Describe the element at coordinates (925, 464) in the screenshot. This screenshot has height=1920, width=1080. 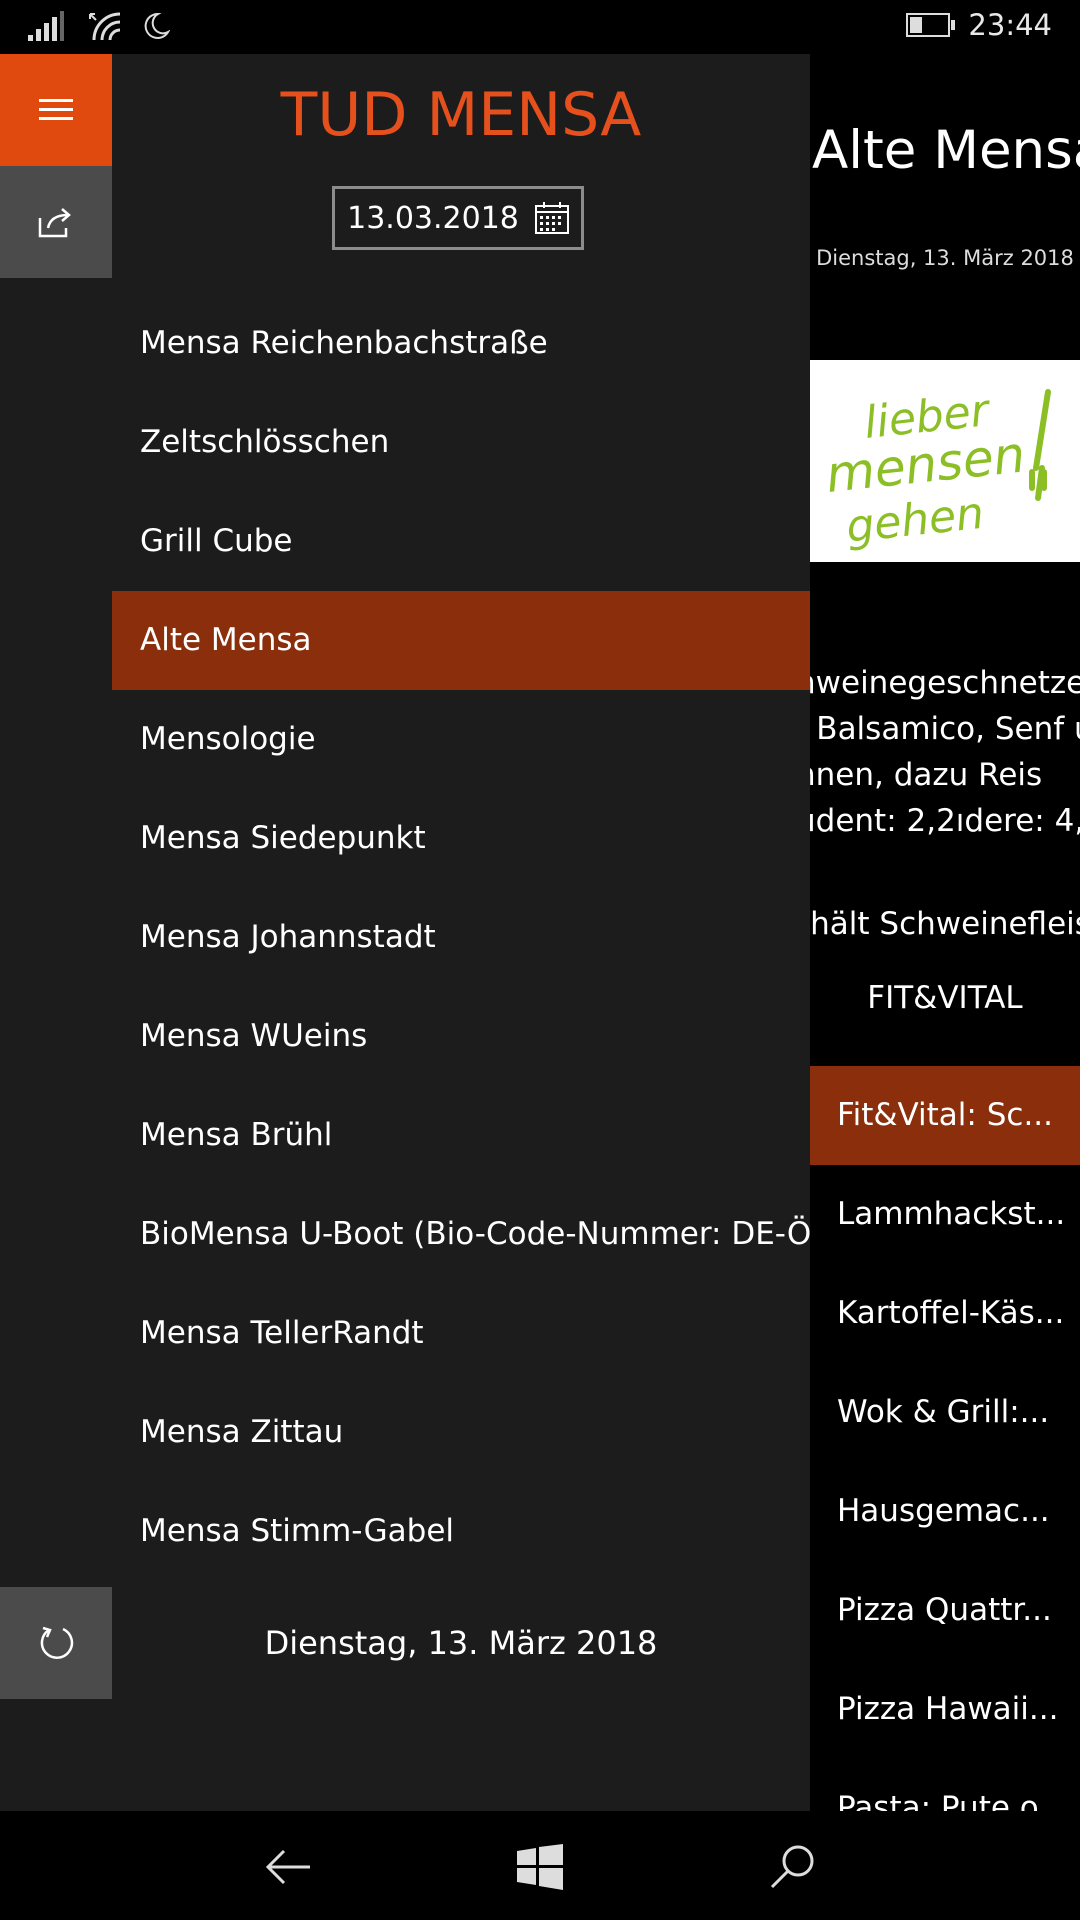
I see `logo-word-2: mensen` at that location.